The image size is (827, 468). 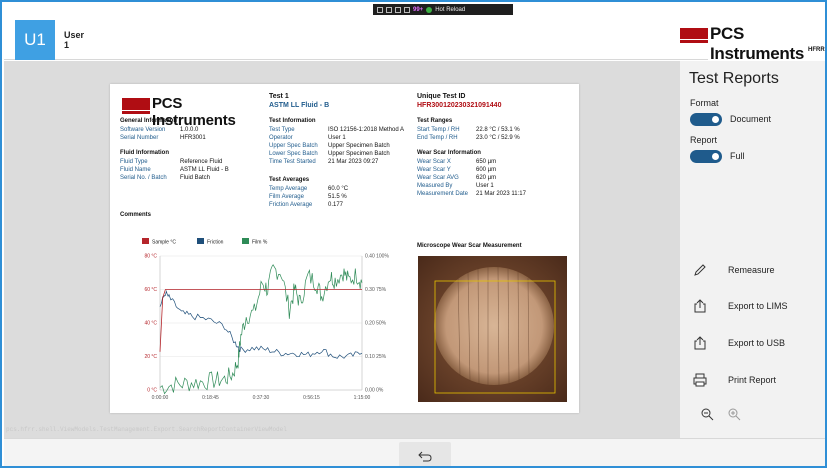 I want to click on wear-scar-image, so click(x=492, y=329).